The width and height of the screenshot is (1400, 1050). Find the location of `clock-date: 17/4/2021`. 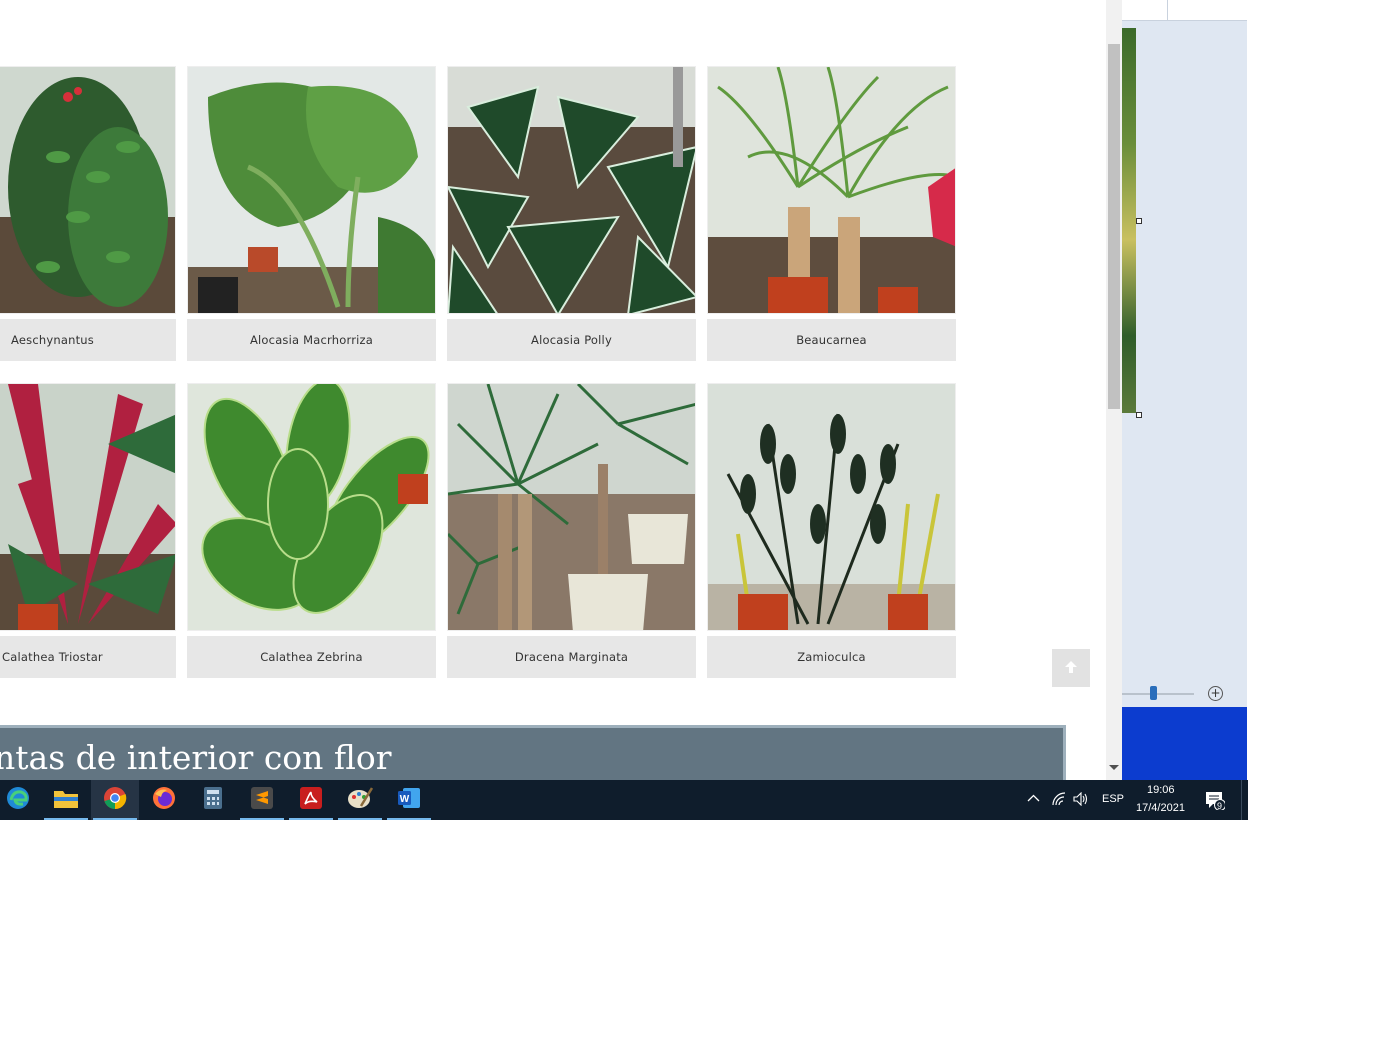

clock-date: 17/4/2021 is located at coordinates (1160, 808).